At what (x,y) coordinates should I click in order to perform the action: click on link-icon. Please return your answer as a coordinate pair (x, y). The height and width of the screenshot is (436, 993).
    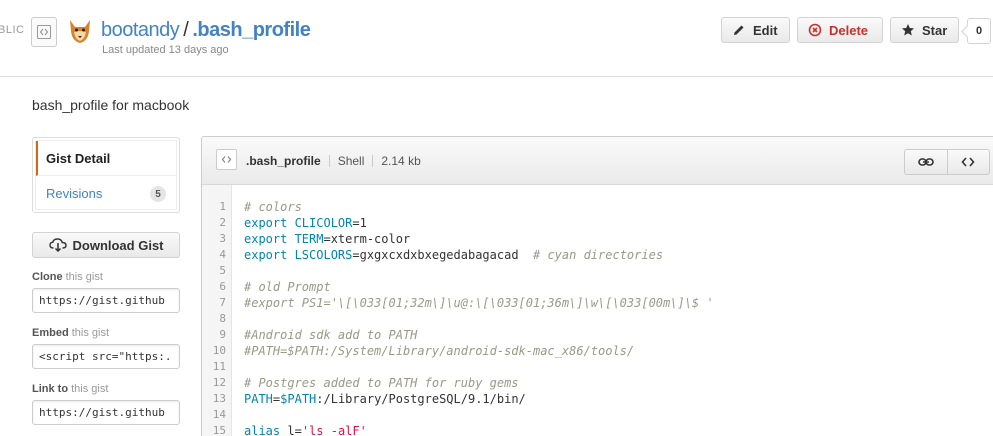
    Looking at the image, I should click on (925, 162).